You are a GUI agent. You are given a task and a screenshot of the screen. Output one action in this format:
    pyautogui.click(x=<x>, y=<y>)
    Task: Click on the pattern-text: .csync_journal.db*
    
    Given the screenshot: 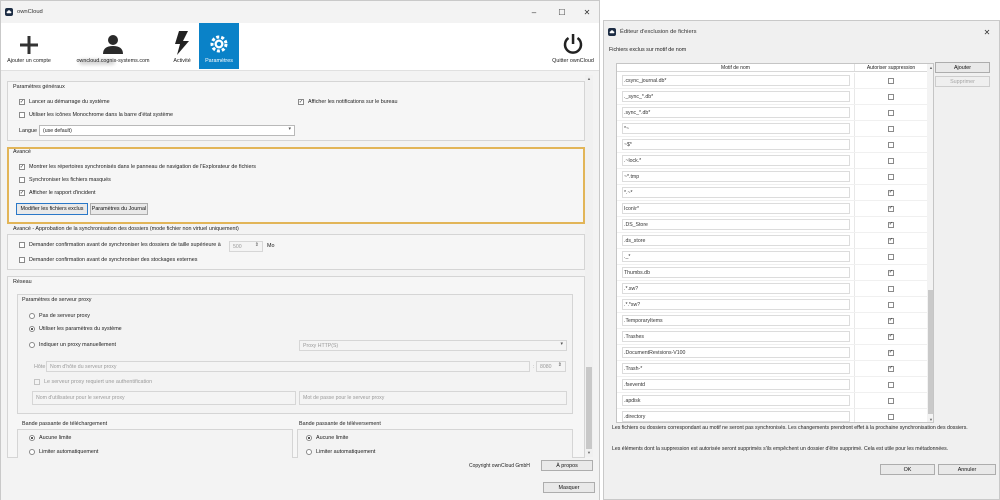 What is the action you would take?
    pyautogui.click(x=736, y=80)
    